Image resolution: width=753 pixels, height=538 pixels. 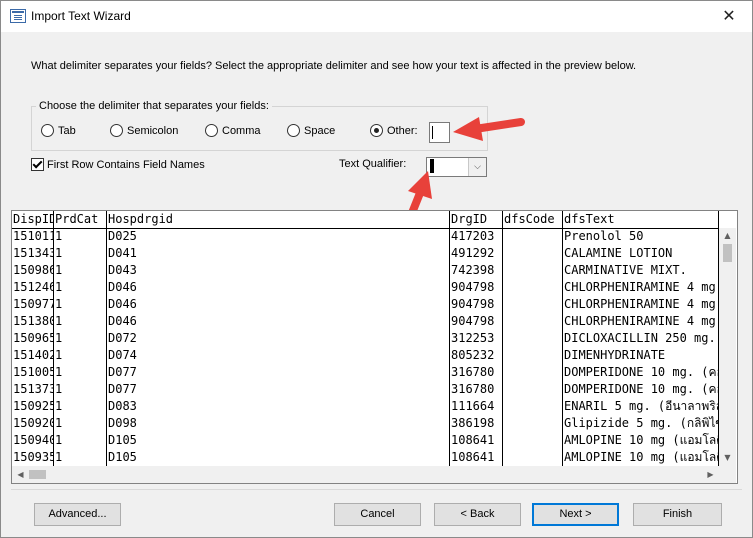 What do you see at coordinates (641, 270) in the screenshot?
I see `cell-dfstext: CARMINATIVE MIXT.` at bounding box center [641, 270].